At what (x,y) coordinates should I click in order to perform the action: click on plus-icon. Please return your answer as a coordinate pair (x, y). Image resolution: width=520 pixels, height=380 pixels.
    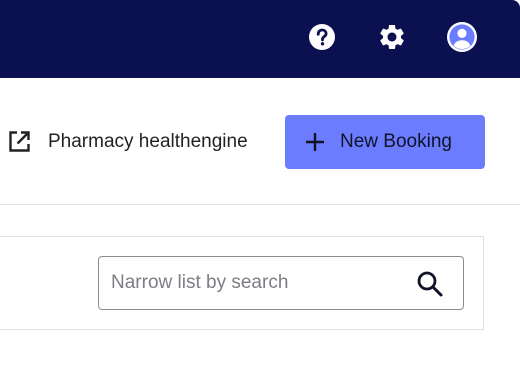
    Looking at the image, I should click on (315, 142).